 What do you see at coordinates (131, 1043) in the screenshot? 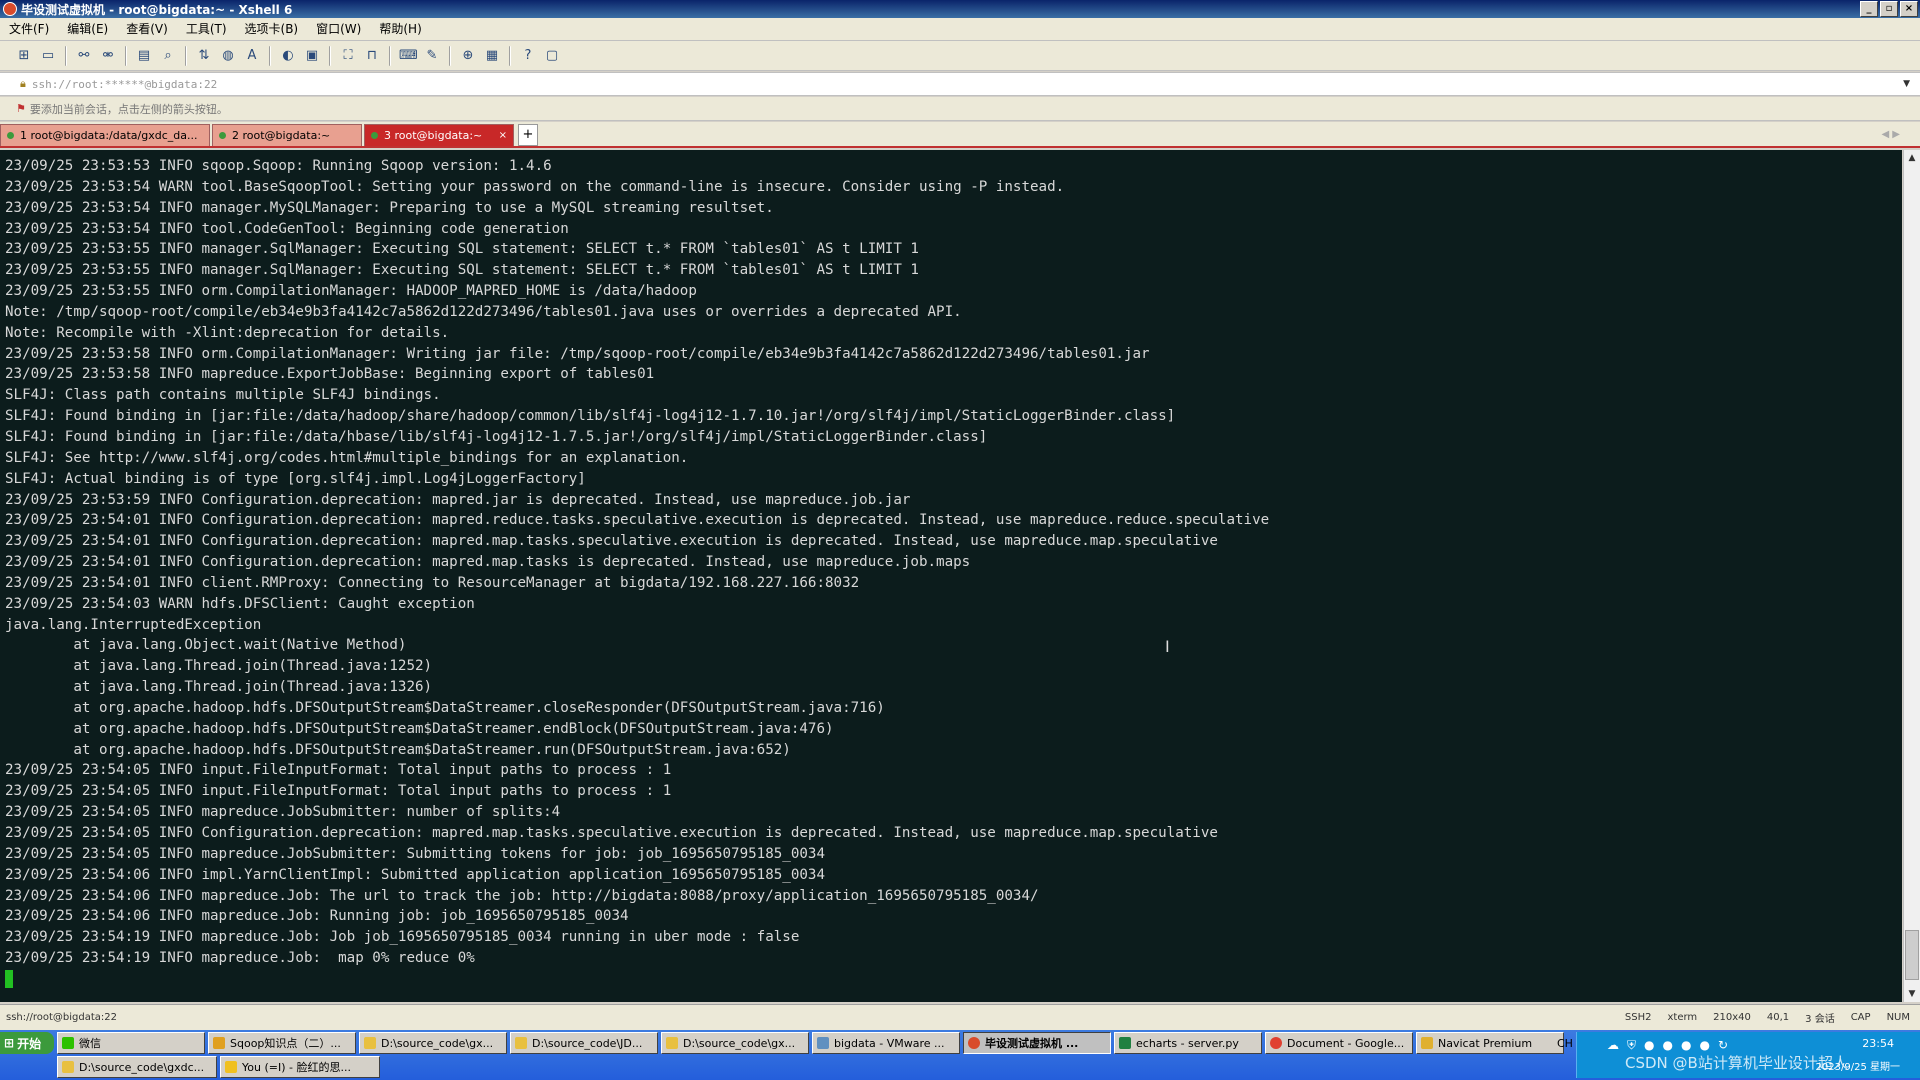
I see `taskbar-item-wechat: 微信` at bounding box center [131, 1043].